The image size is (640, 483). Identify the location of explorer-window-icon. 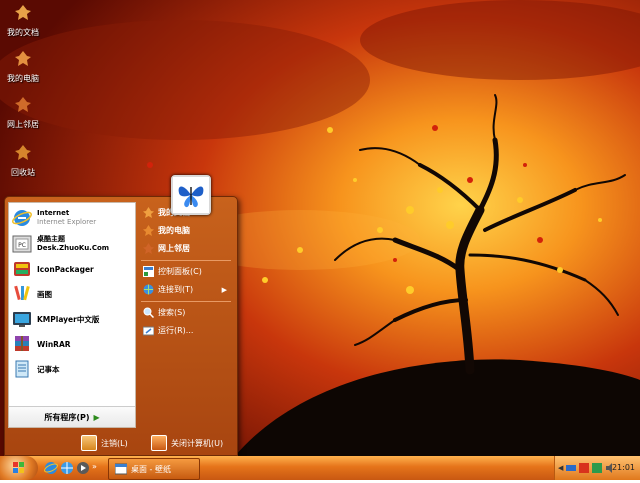
(121, 469).